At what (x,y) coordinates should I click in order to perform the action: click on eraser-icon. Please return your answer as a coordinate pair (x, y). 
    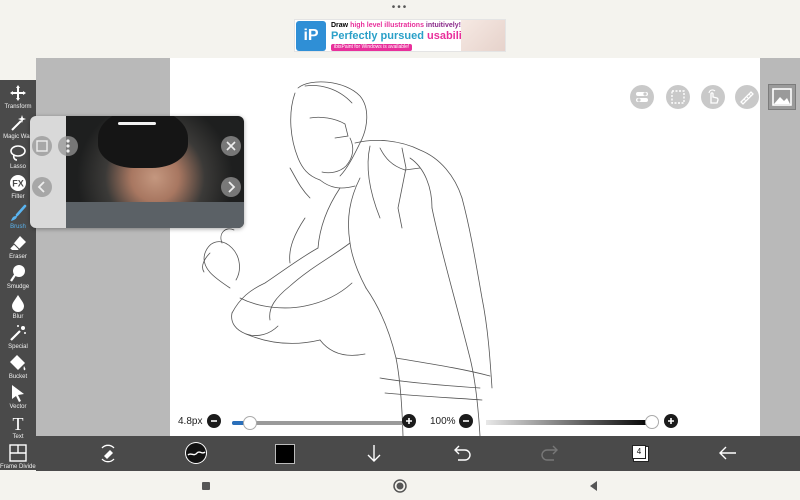
    Looking at the image, I should click on (18, 244).